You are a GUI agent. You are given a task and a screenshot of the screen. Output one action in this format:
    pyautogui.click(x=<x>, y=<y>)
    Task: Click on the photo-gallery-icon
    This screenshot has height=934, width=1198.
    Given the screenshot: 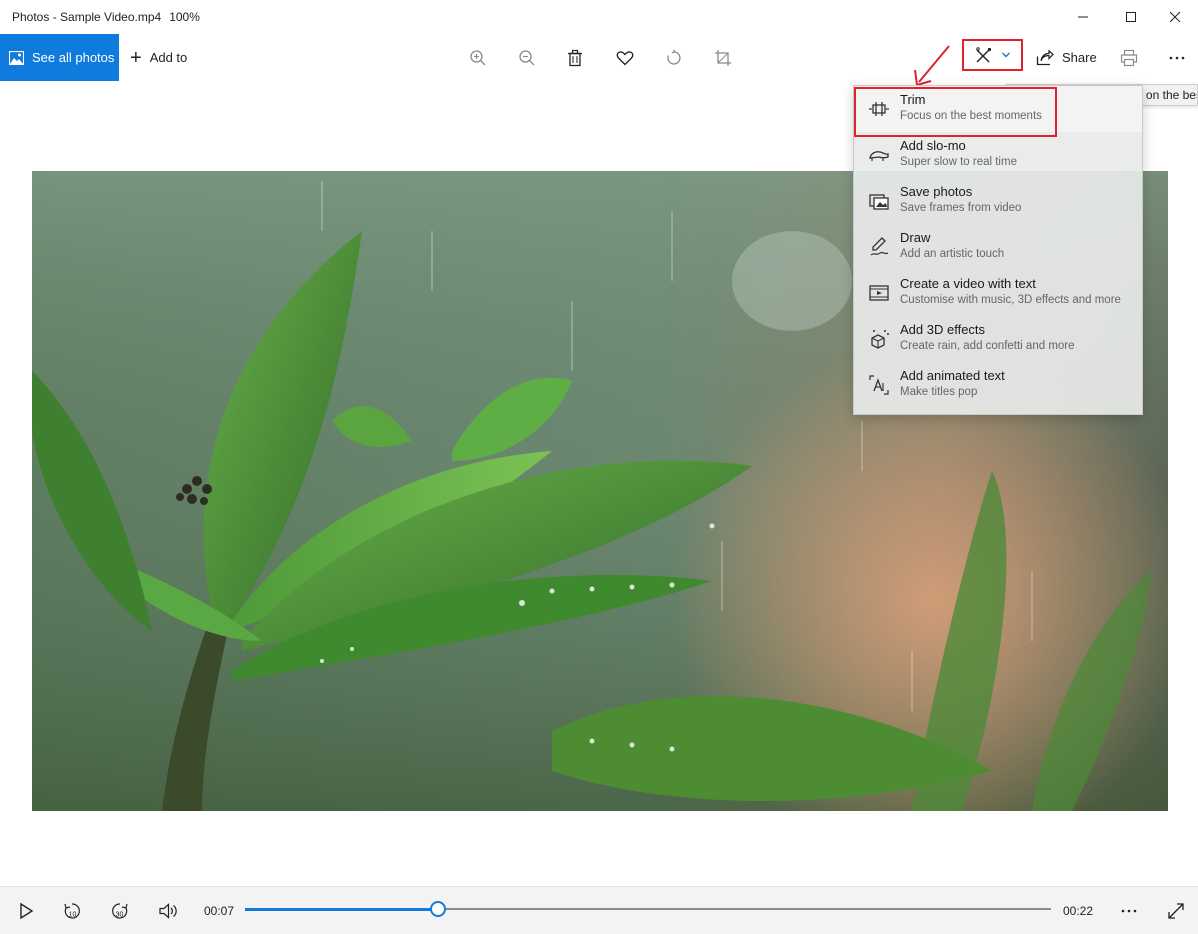 What is the action you would take?
    pyautogui.click(x=16, y=57)
    